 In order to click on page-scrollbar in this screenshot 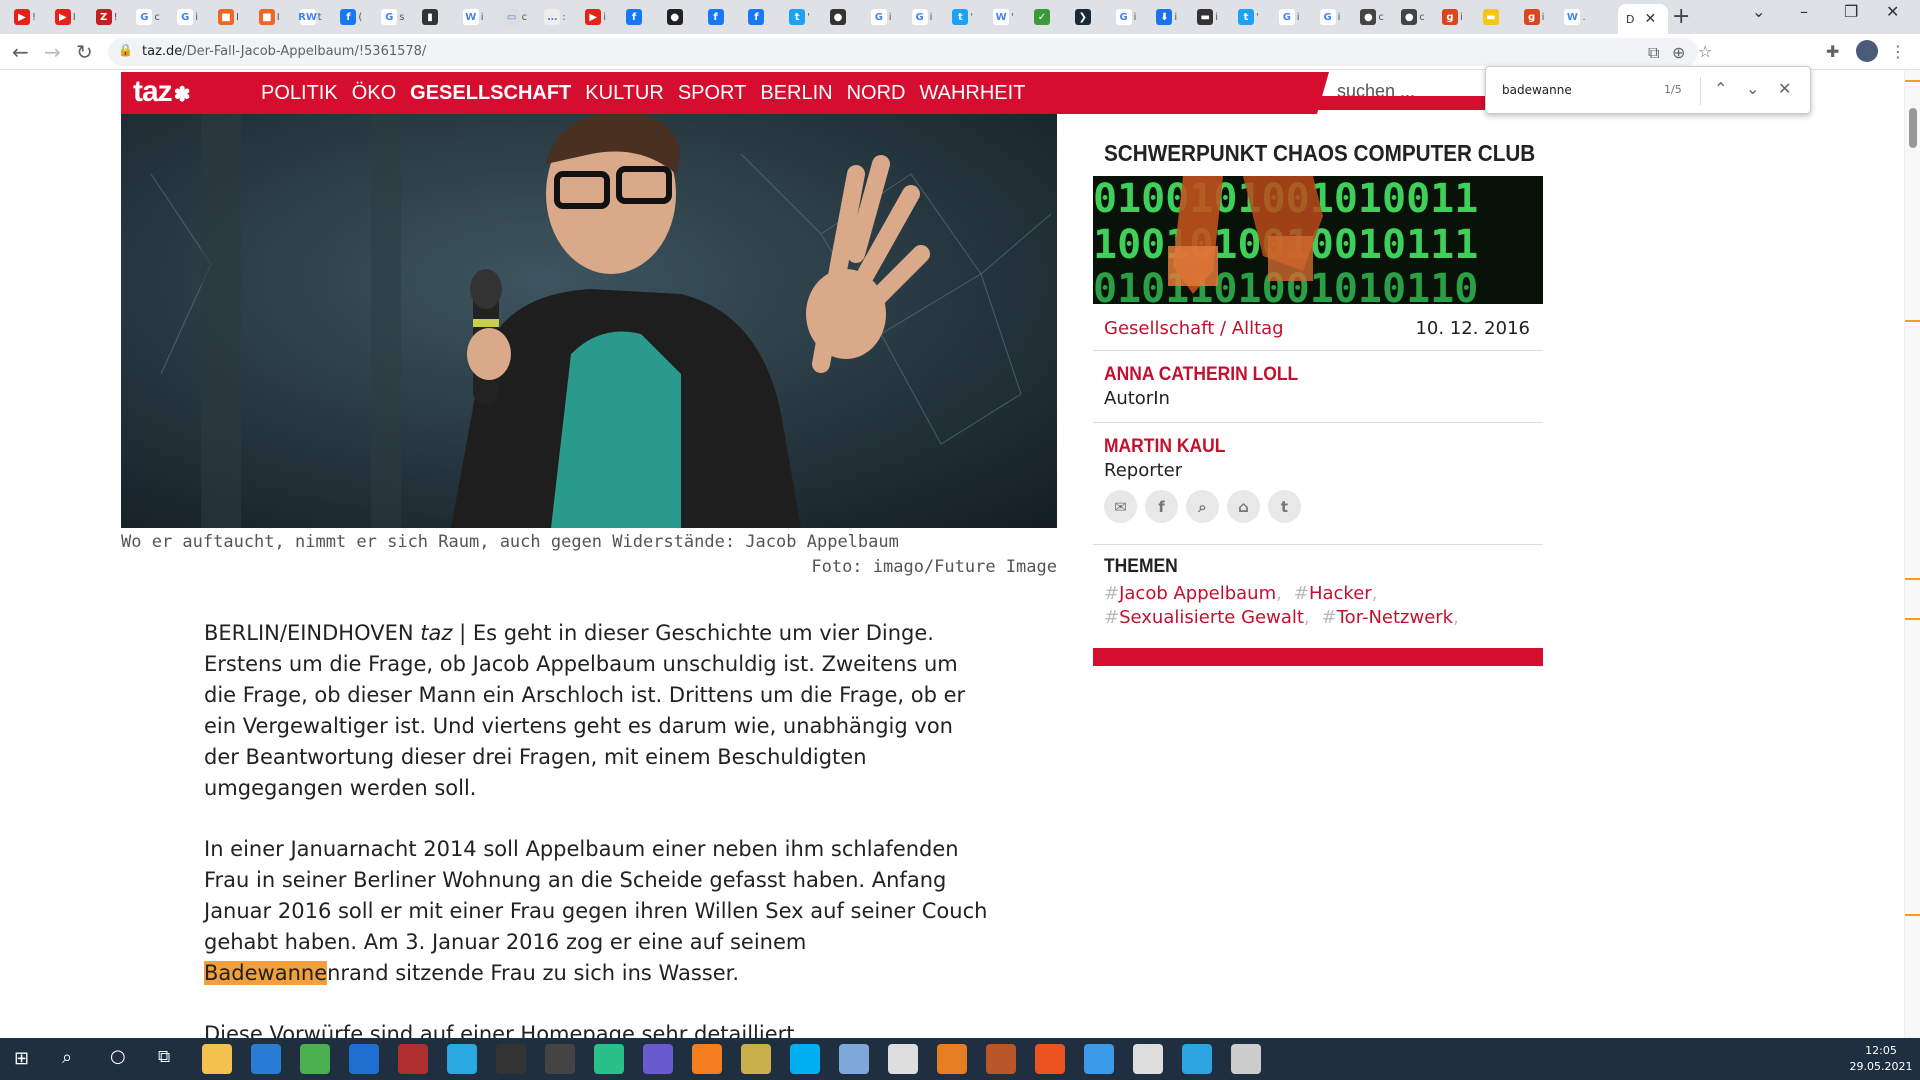, I will do `click(1912, 554)`.